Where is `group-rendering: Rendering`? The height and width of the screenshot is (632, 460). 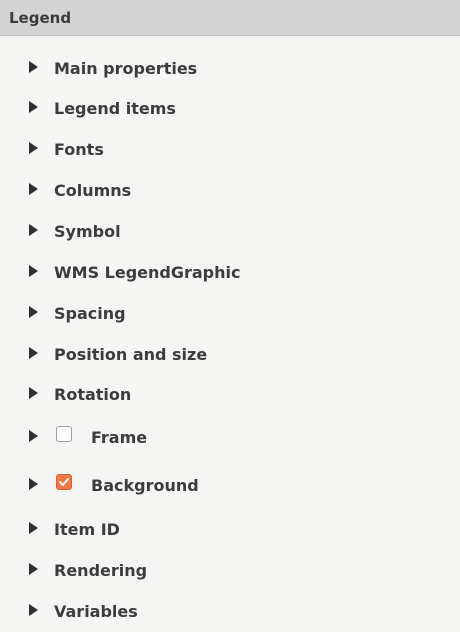 group-rendering: Rendering is located at coordinates (230, 571).